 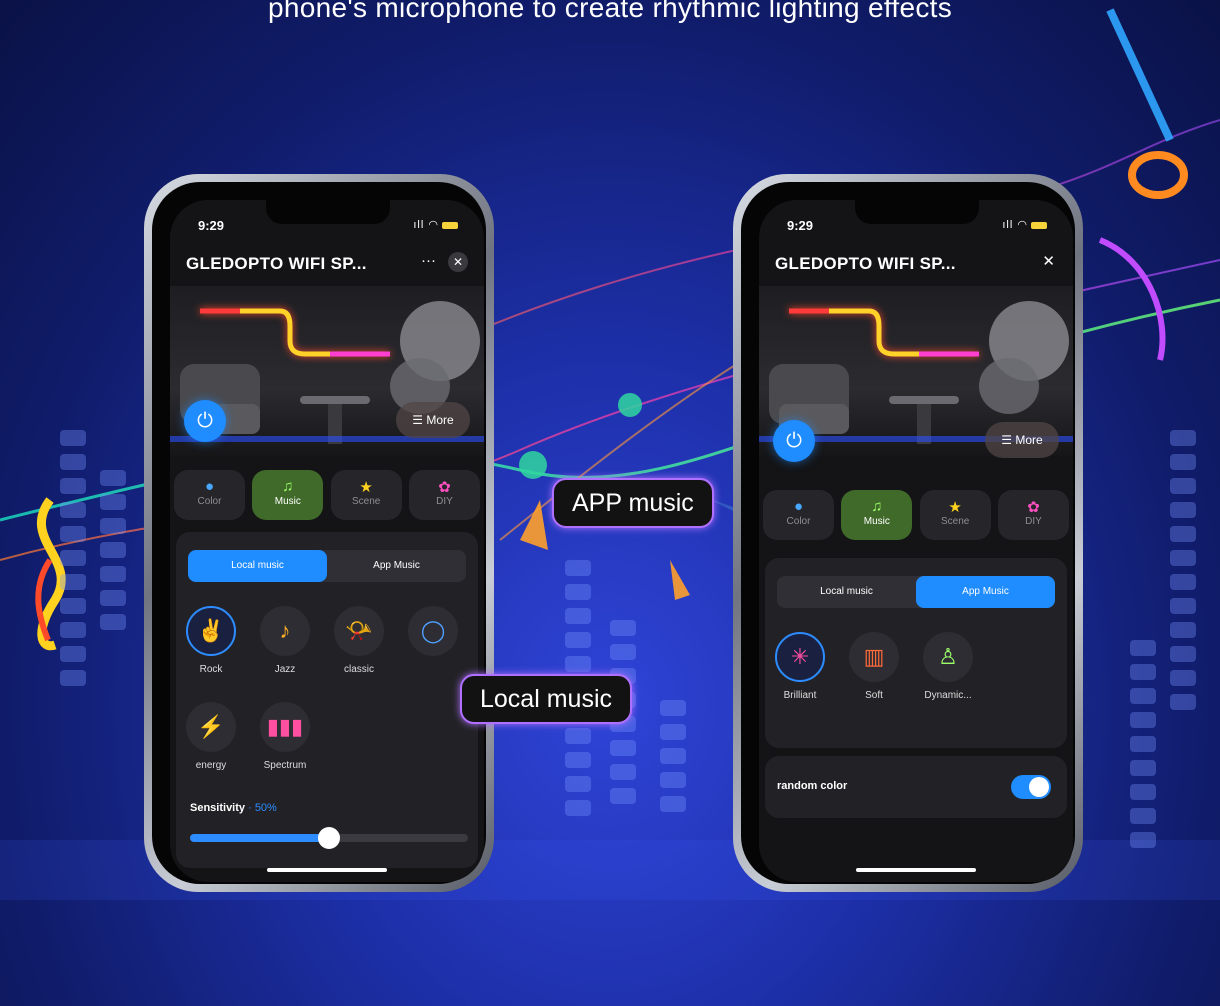 I want to click on app-music-callout: APP music, so click(x=633, y=503).